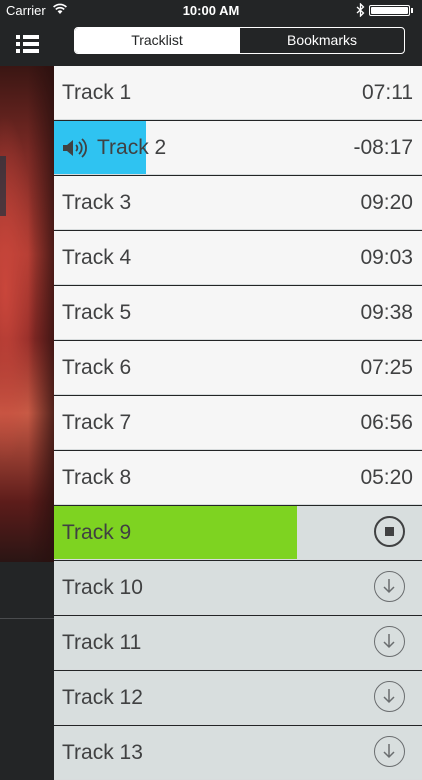  I want to click on track-row: Track 1 07:11, so click(238, 93).